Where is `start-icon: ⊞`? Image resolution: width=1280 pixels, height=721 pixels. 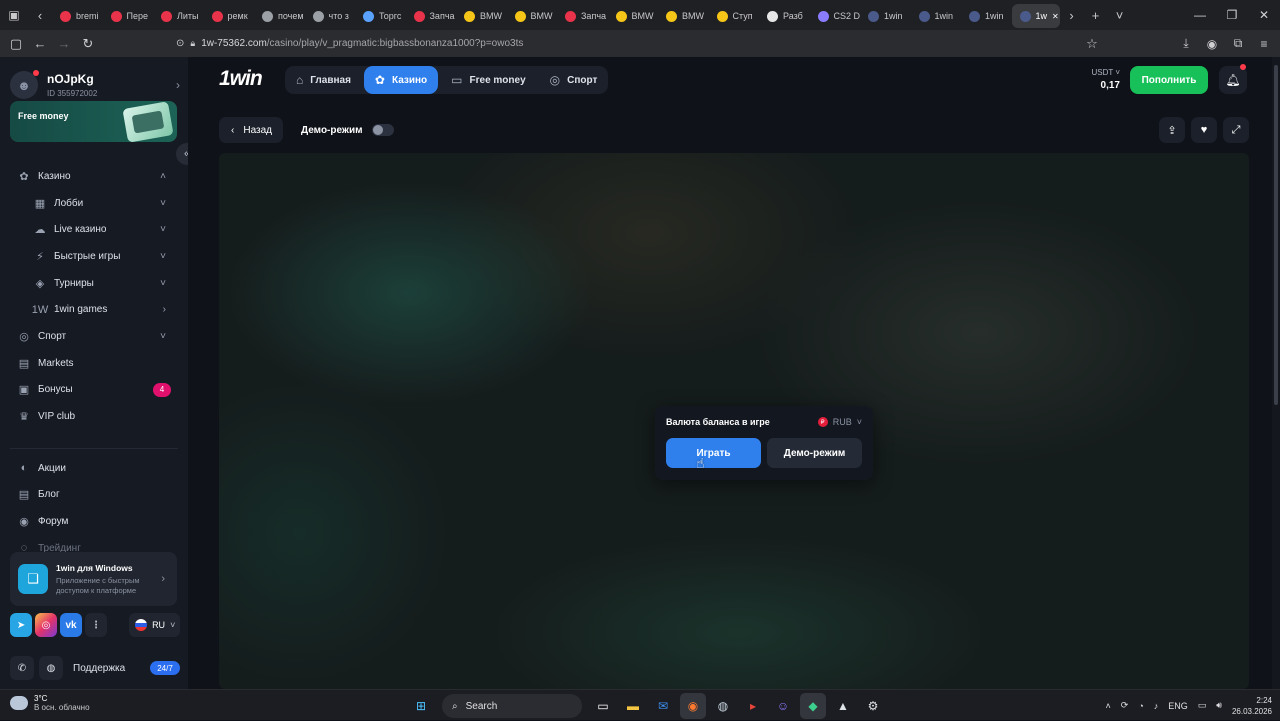 start-icon: ⊞ is located at coordinates (421, 706).